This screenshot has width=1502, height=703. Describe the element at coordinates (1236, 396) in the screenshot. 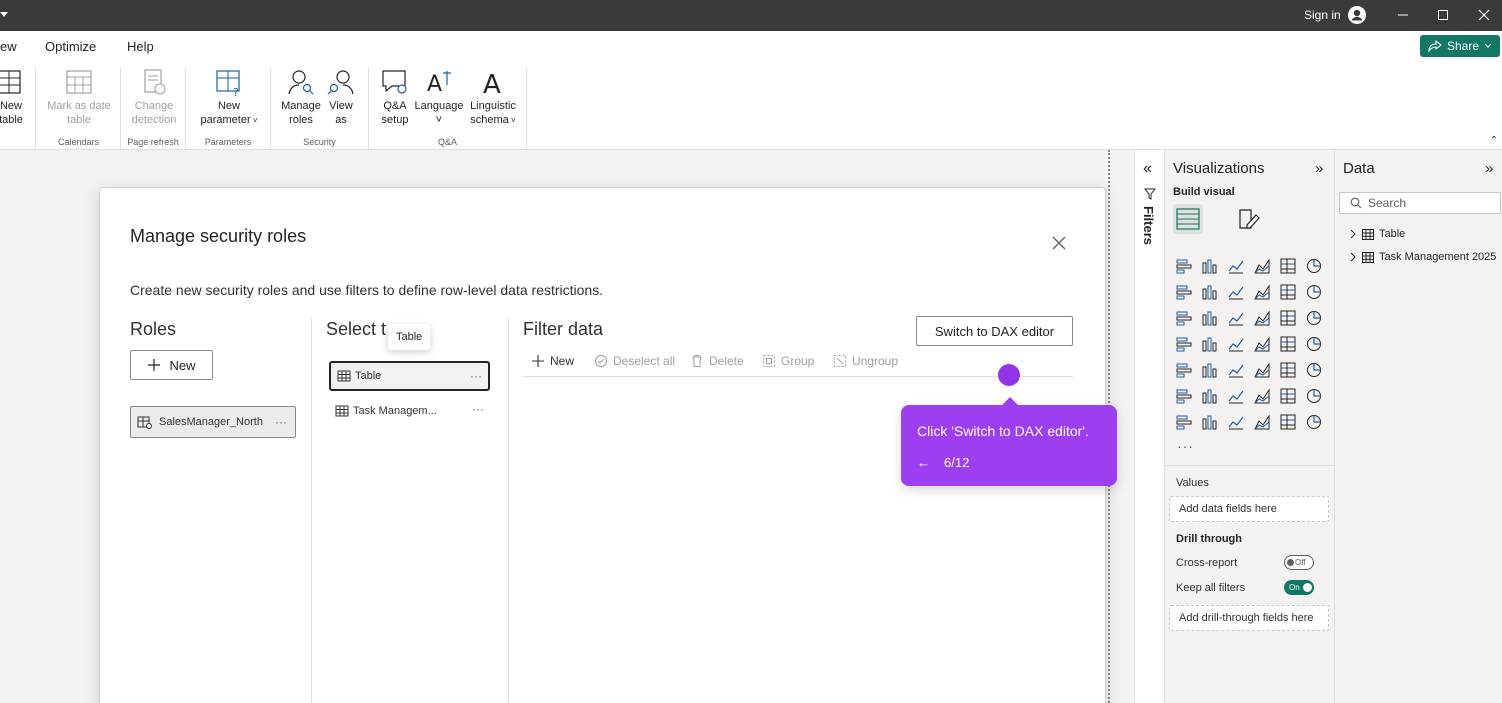

I see `decomposition-tree-icon` at that location.